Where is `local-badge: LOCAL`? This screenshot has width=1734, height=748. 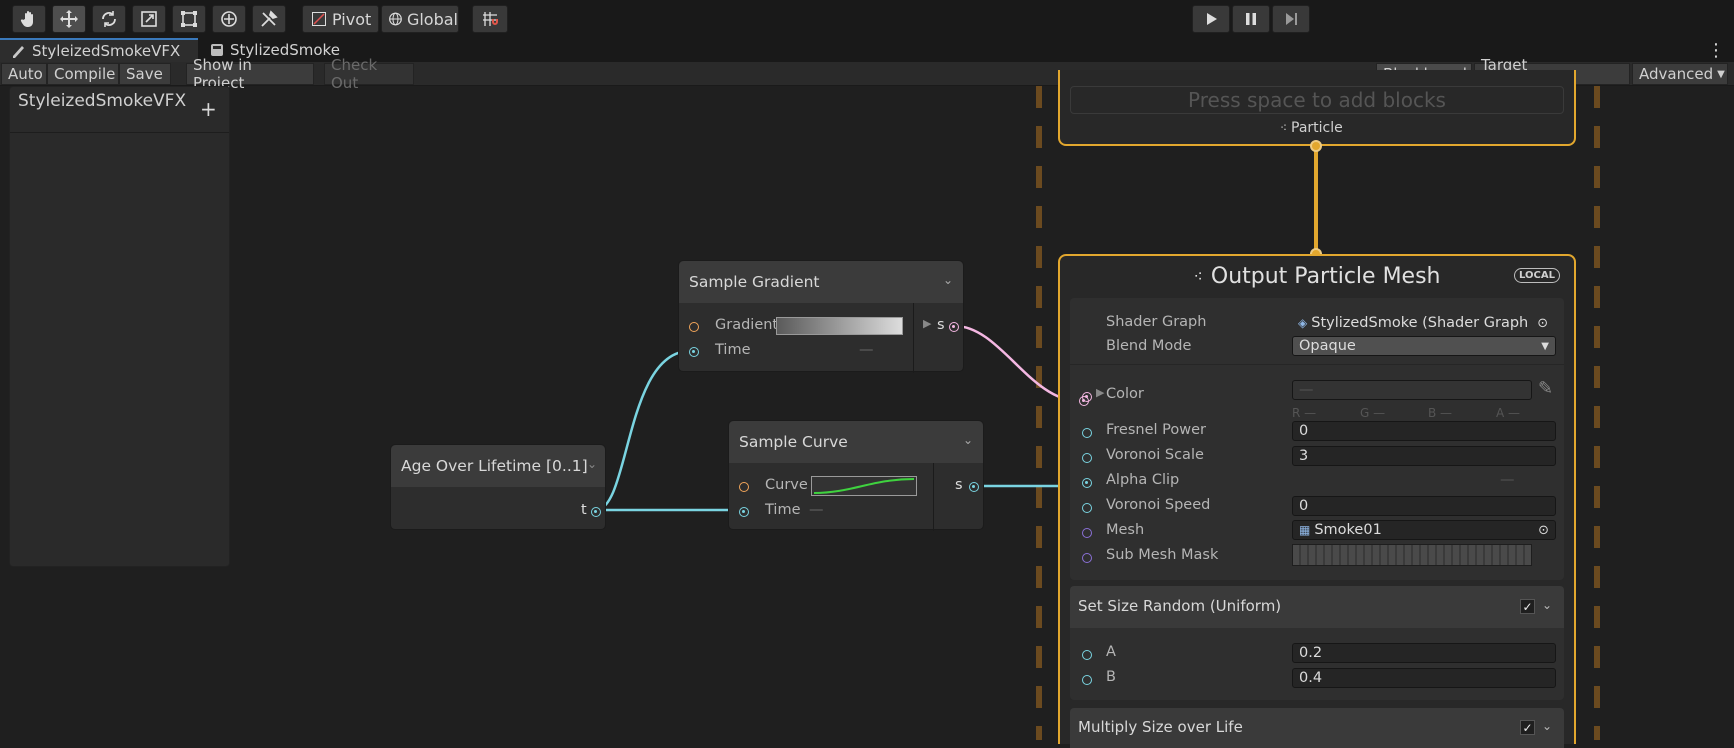 local-badge: LOCAL is located at coordinates (1537, 275).